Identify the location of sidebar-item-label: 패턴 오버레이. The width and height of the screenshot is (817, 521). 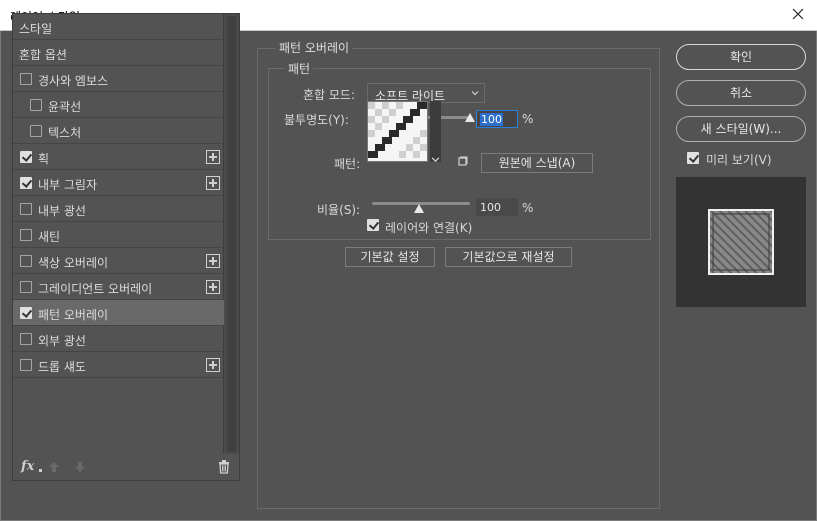
(73, 315).